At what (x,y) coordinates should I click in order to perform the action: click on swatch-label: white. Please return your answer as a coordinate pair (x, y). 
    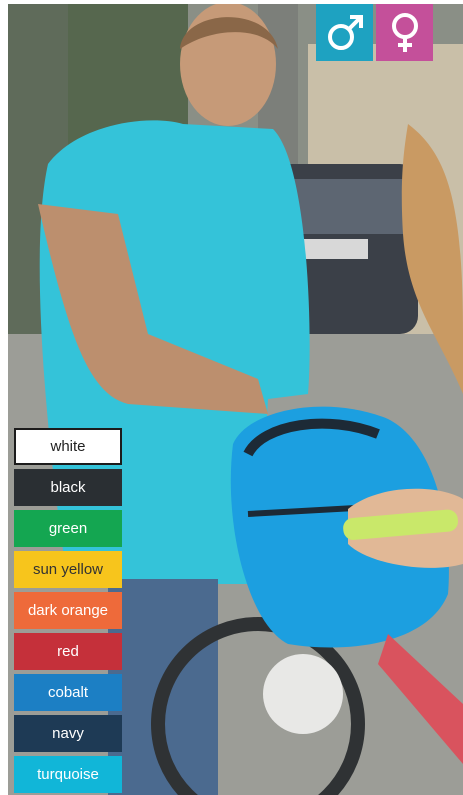
    Looking at the image, I should click on (68, 446).